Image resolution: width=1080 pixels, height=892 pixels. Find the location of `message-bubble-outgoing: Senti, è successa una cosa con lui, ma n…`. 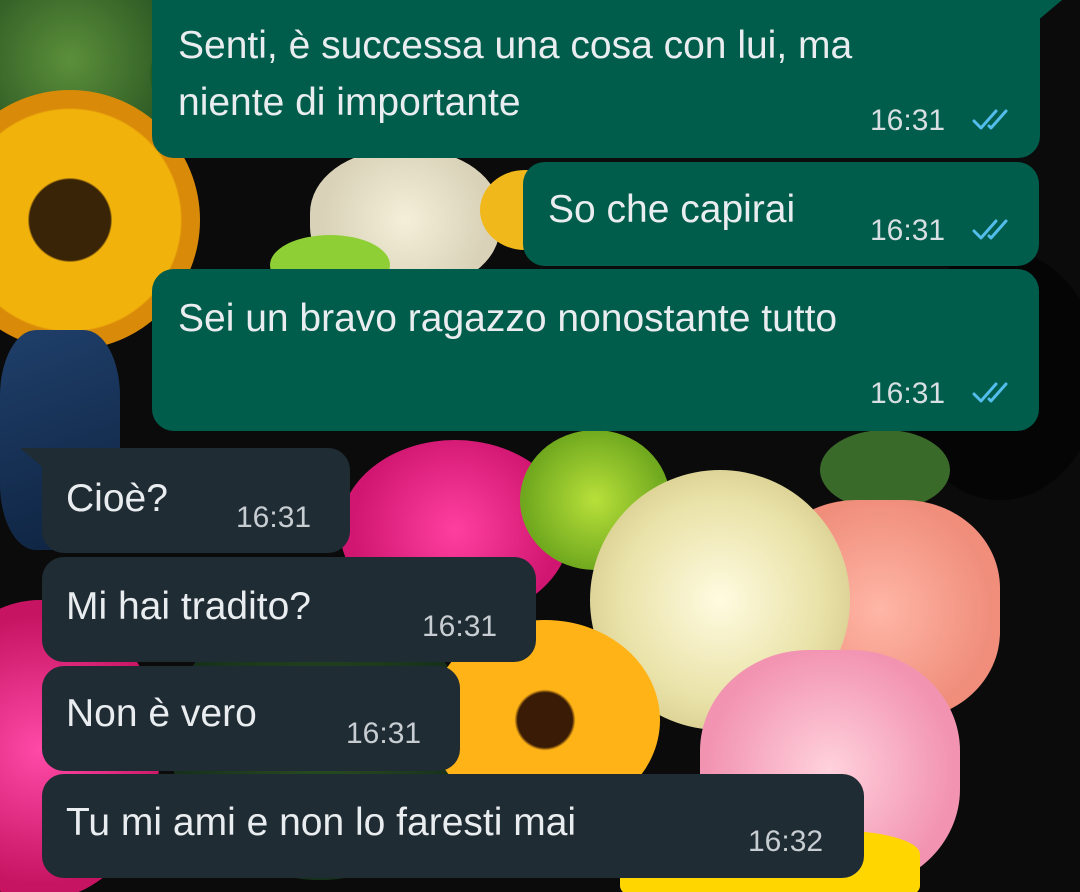

message-bubble-outgoing: Senti, è successa una cosa con lui, ma n… is located at coordinates (596, 79).